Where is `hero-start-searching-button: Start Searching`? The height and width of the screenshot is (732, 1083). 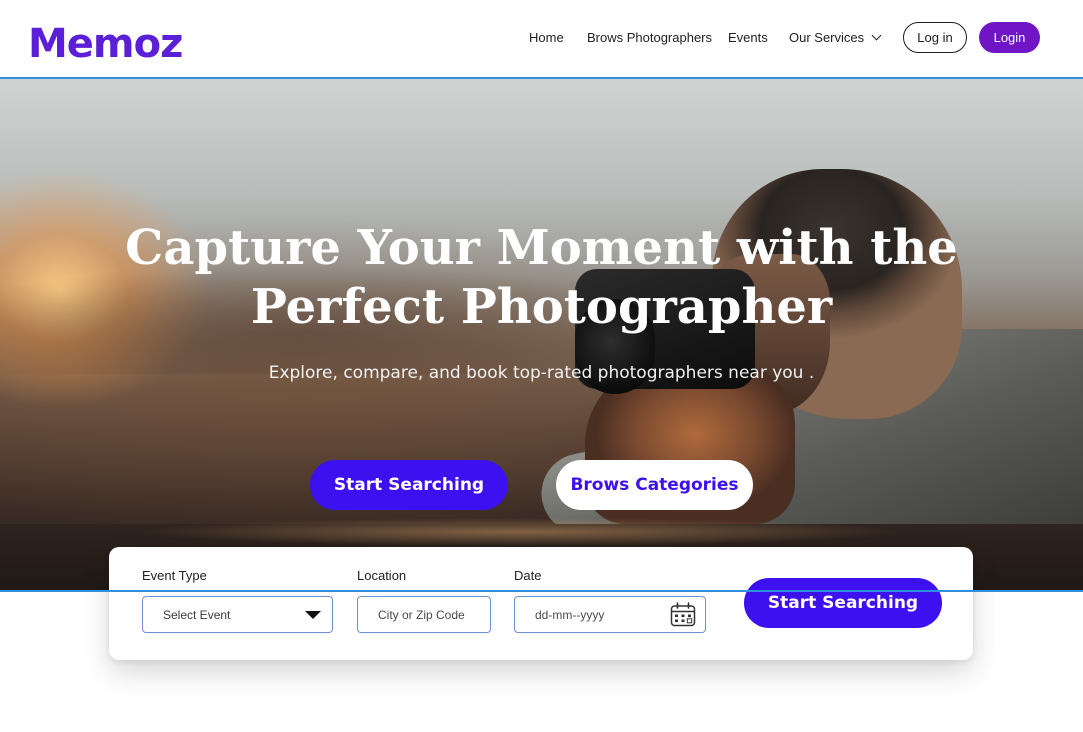 hero-start-searching-button: Start Searching is located at coordinates (409, 485).